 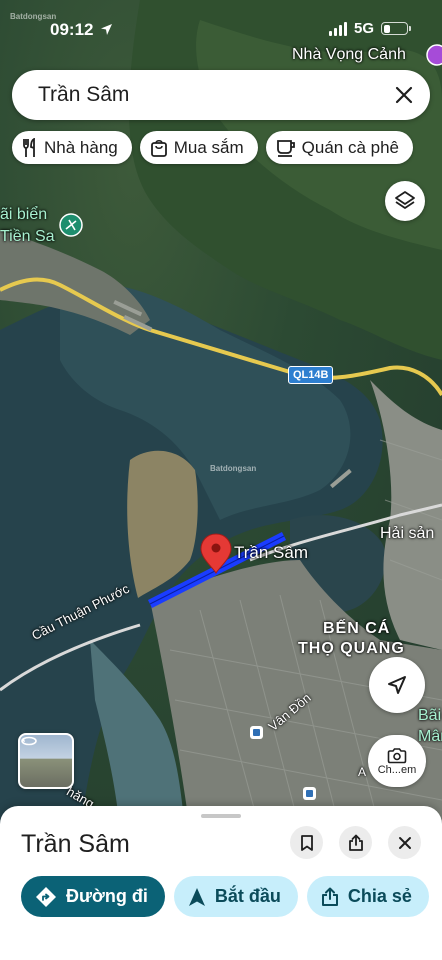 What do you see at coordinates (350, 147) in the screenshot?
I see `chip-label: Quán cà phê` at bounding box center [350, 147].